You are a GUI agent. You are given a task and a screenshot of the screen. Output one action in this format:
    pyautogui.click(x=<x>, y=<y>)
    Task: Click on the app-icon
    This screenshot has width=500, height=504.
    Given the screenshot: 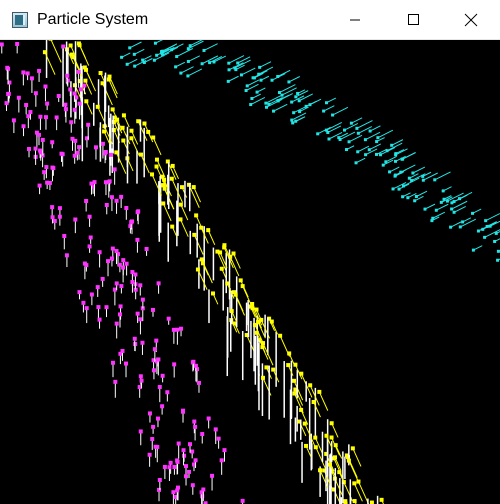 What is the action you would take?
    pyautogui.click(x=20, y=20)
    